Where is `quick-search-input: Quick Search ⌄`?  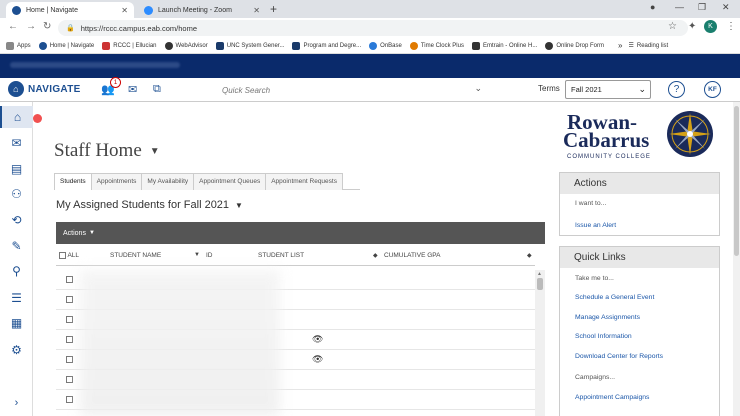 quick-search-input: Quick Search ⌄ is located at coordinates (352, 90).